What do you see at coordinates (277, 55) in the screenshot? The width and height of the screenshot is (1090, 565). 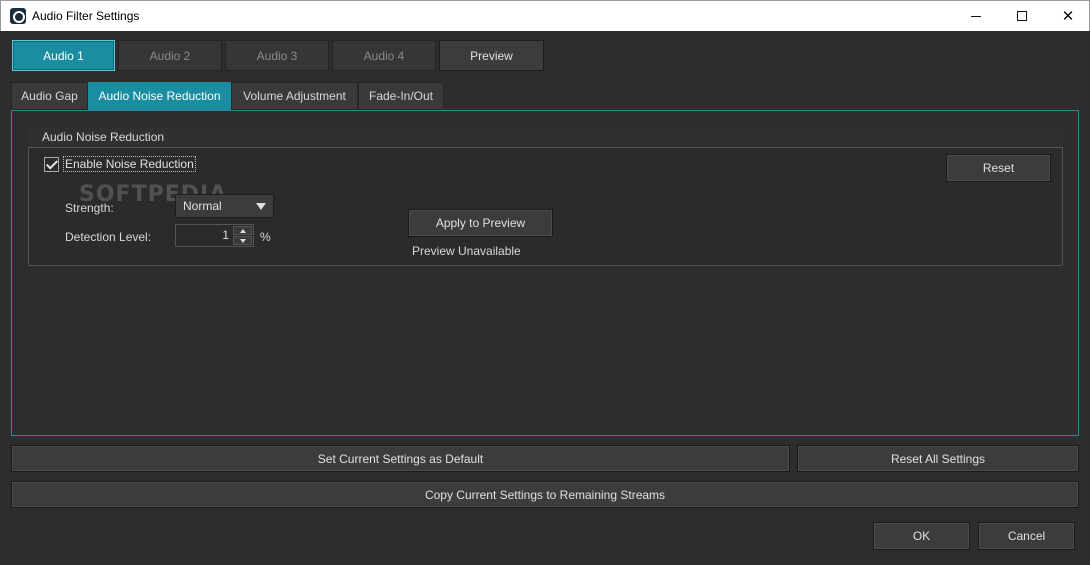 I see `tab-audio-3: Audio 3` at bounding box center [277, 55].